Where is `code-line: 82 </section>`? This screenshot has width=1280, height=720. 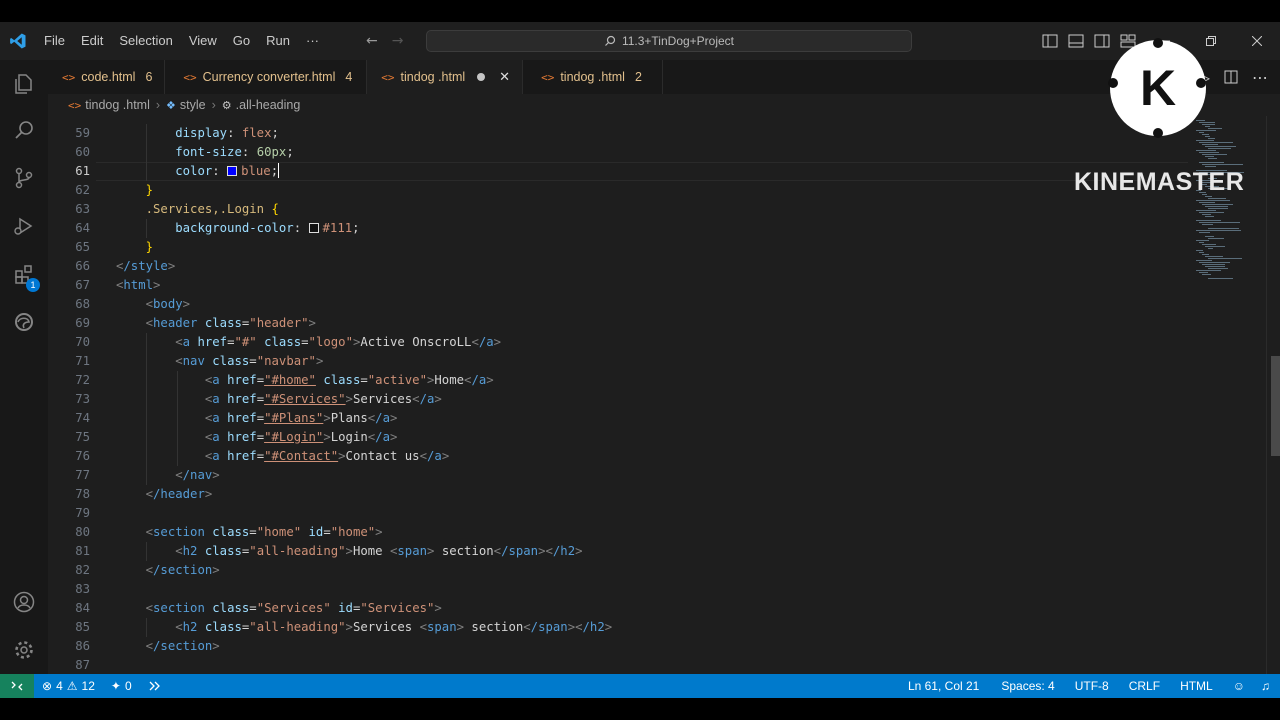
code-line: 82 </section> is located at coordinates (618, 570).